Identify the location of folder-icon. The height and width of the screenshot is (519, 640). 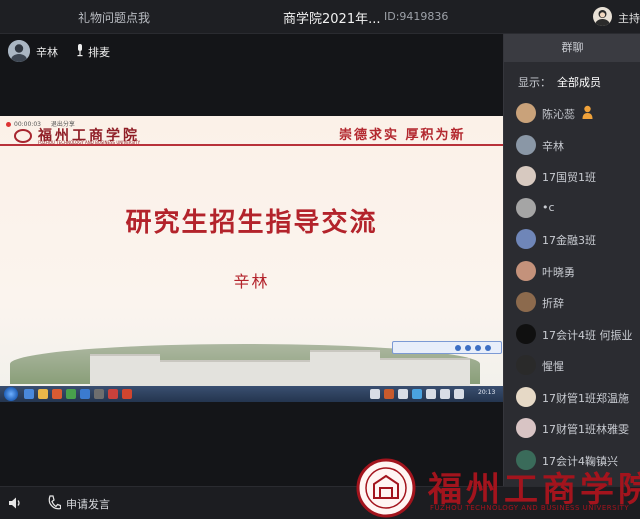
(43, 394).